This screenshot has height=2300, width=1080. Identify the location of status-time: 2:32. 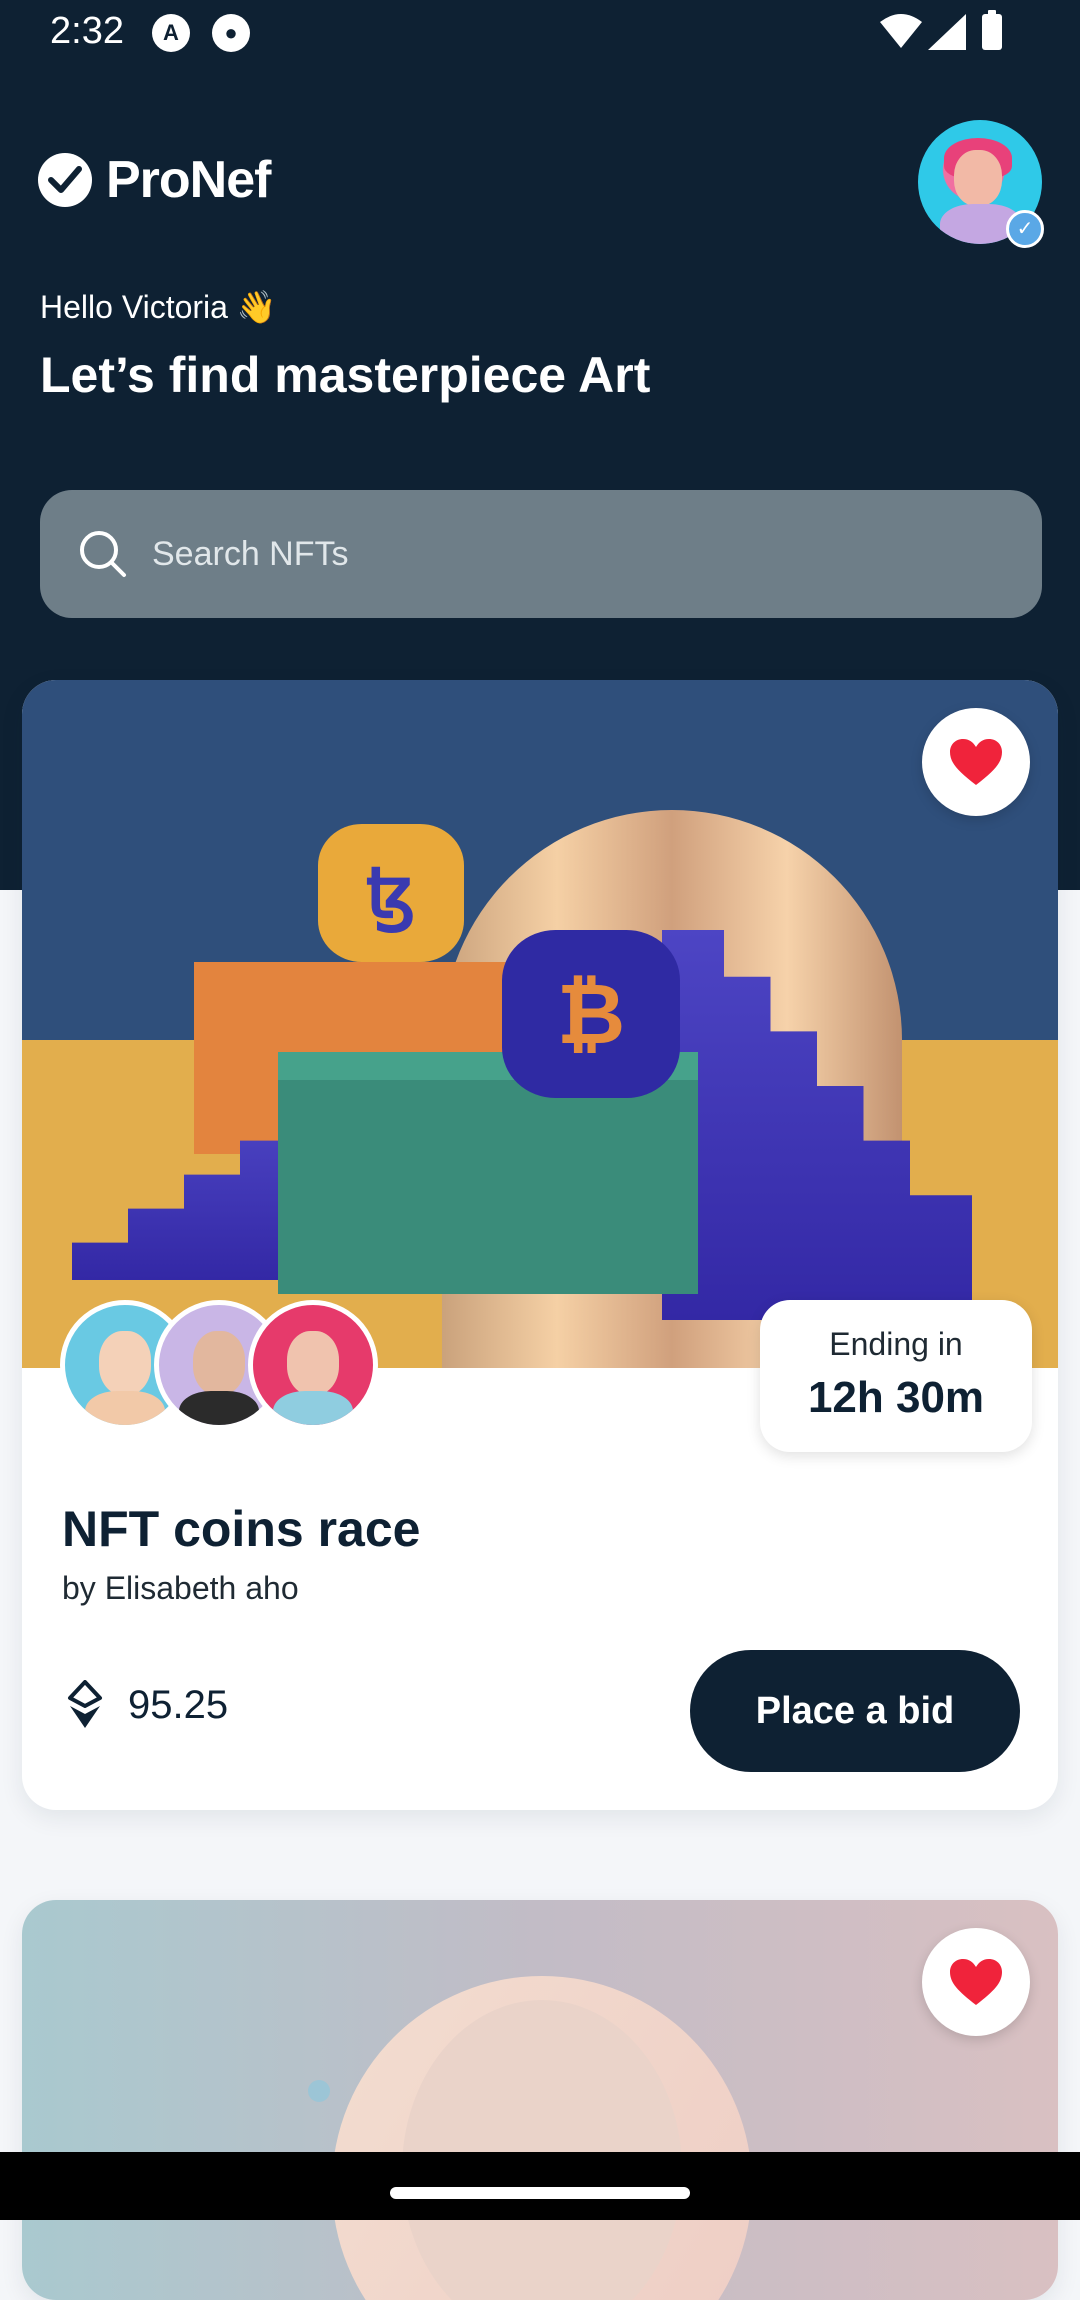
(87, 31).